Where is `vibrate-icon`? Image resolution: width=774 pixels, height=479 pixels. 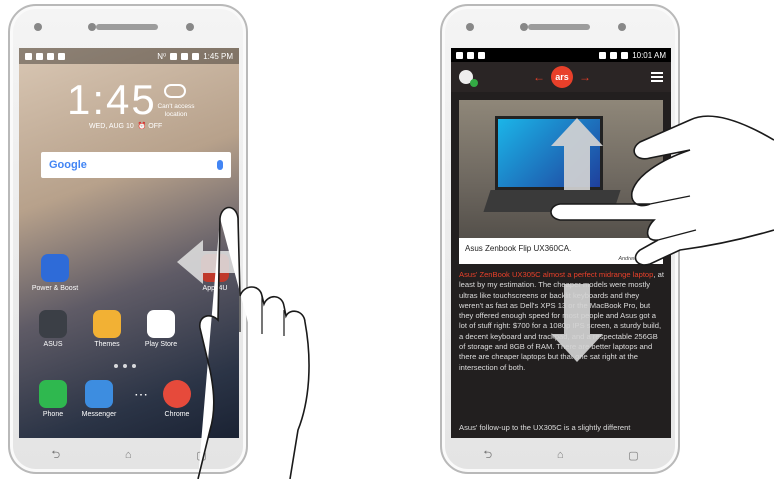
vibrate-icon is located at coordinates (174, 56).